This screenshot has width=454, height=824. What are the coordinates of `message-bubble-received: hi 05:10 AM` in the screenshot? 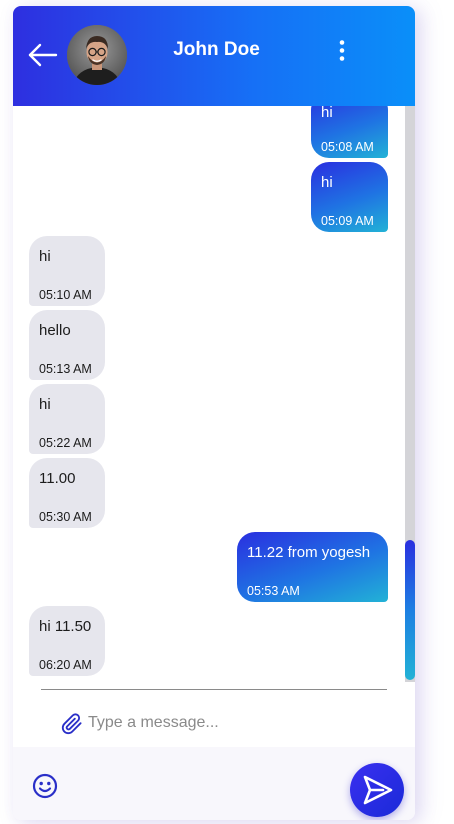 It's located at (67, 271).